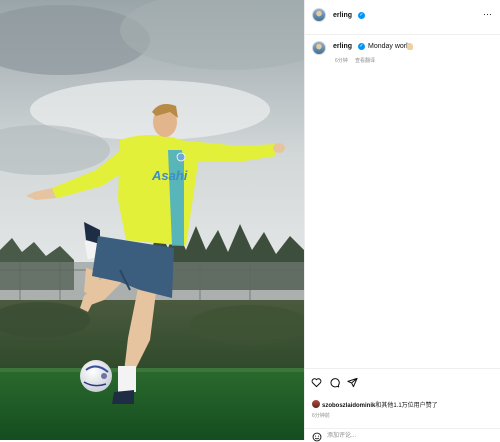 Image resolution: width=500 pixels, height=442 pixels. Describe the element at coordinates (334, 382) in the screenshot. I see `comment-icon` at that location.